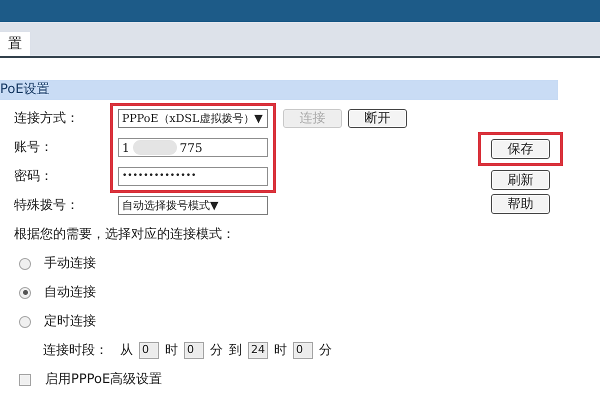 This screenshot has width=600, height=400. I want to click on field-label: 账号：, so click(33, 147).